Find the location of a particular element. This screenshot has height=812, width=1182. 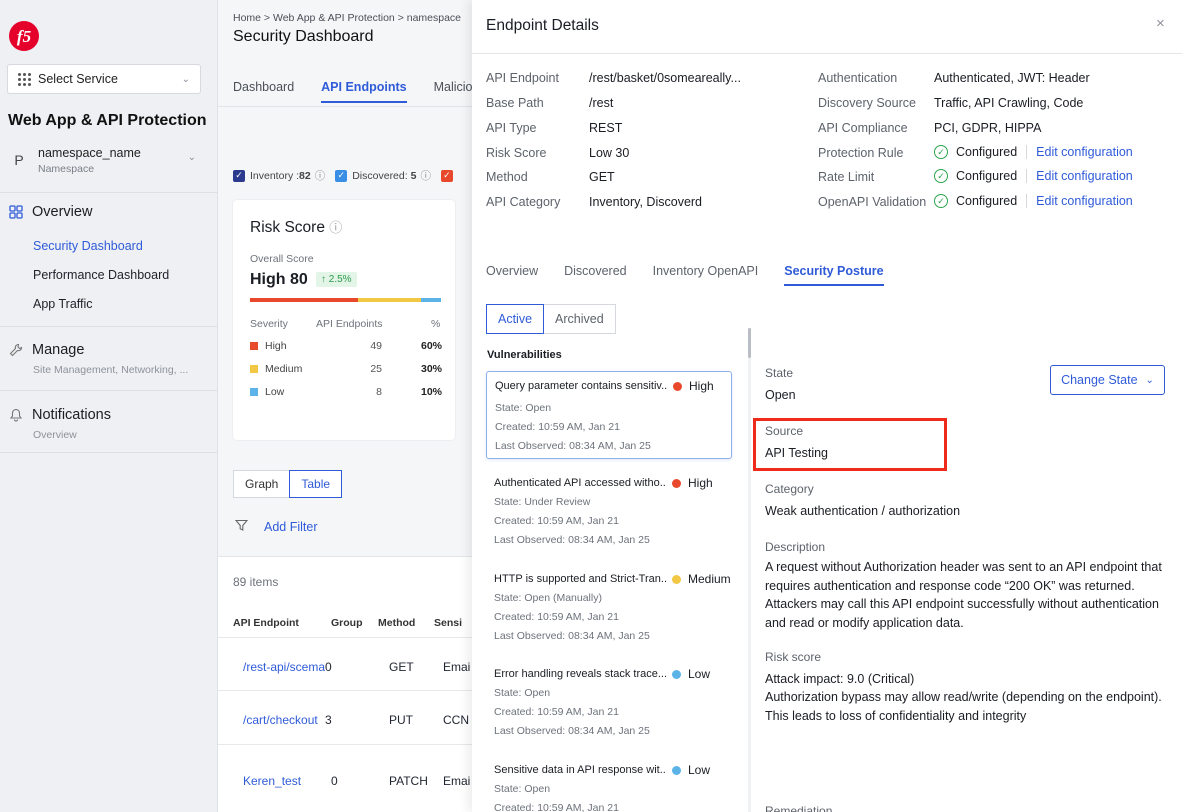

namespace-name: namespace_name is located at coordinates (89, 153).